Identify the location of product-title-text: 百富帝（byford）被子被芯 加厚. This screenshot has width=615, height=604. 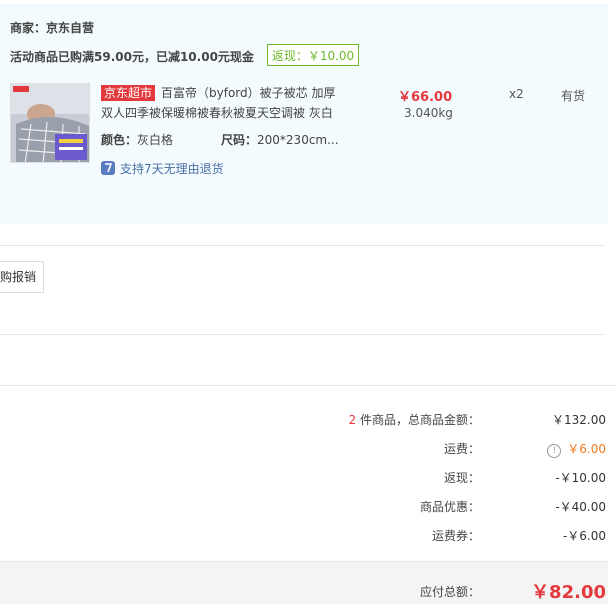
(248, 93).